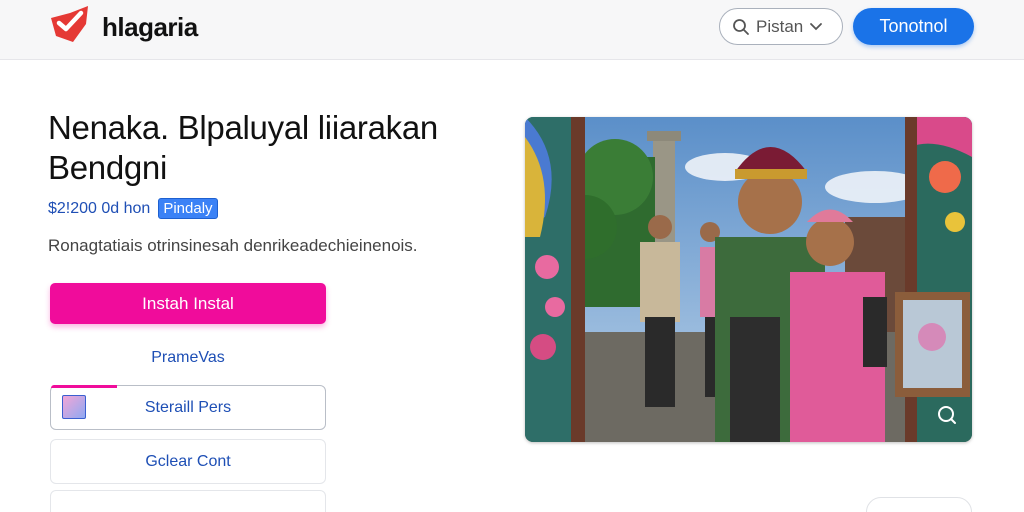  I want to click on price-row: $2!200 0d hon Pindaly, so click(133, 208).